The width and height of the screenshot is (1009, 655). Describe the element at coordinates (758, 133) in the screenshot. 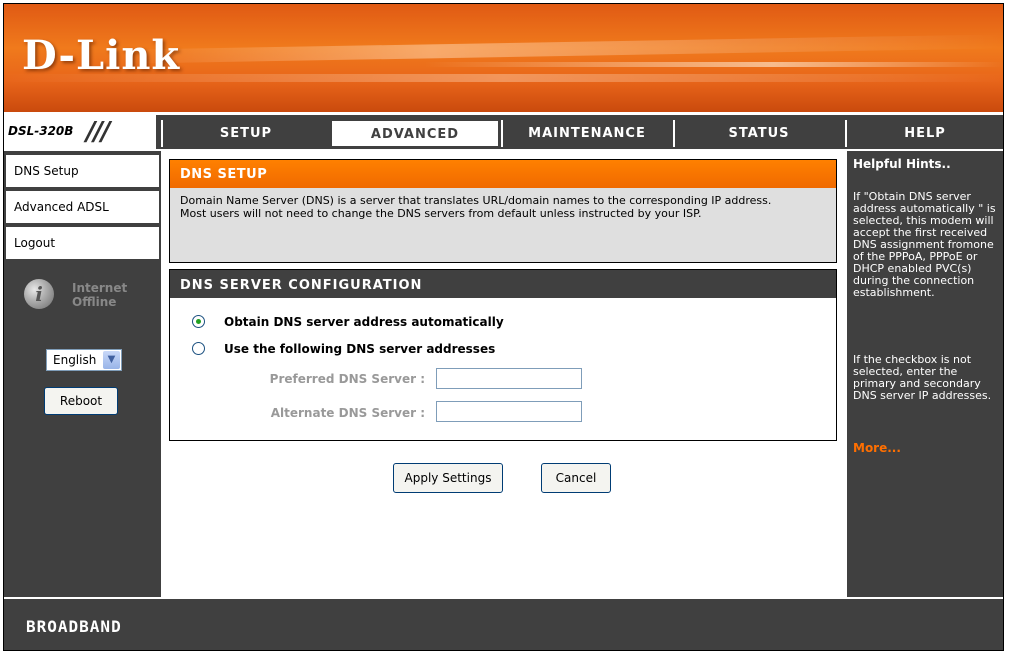

I see `tab-status: STATUS` at that location.